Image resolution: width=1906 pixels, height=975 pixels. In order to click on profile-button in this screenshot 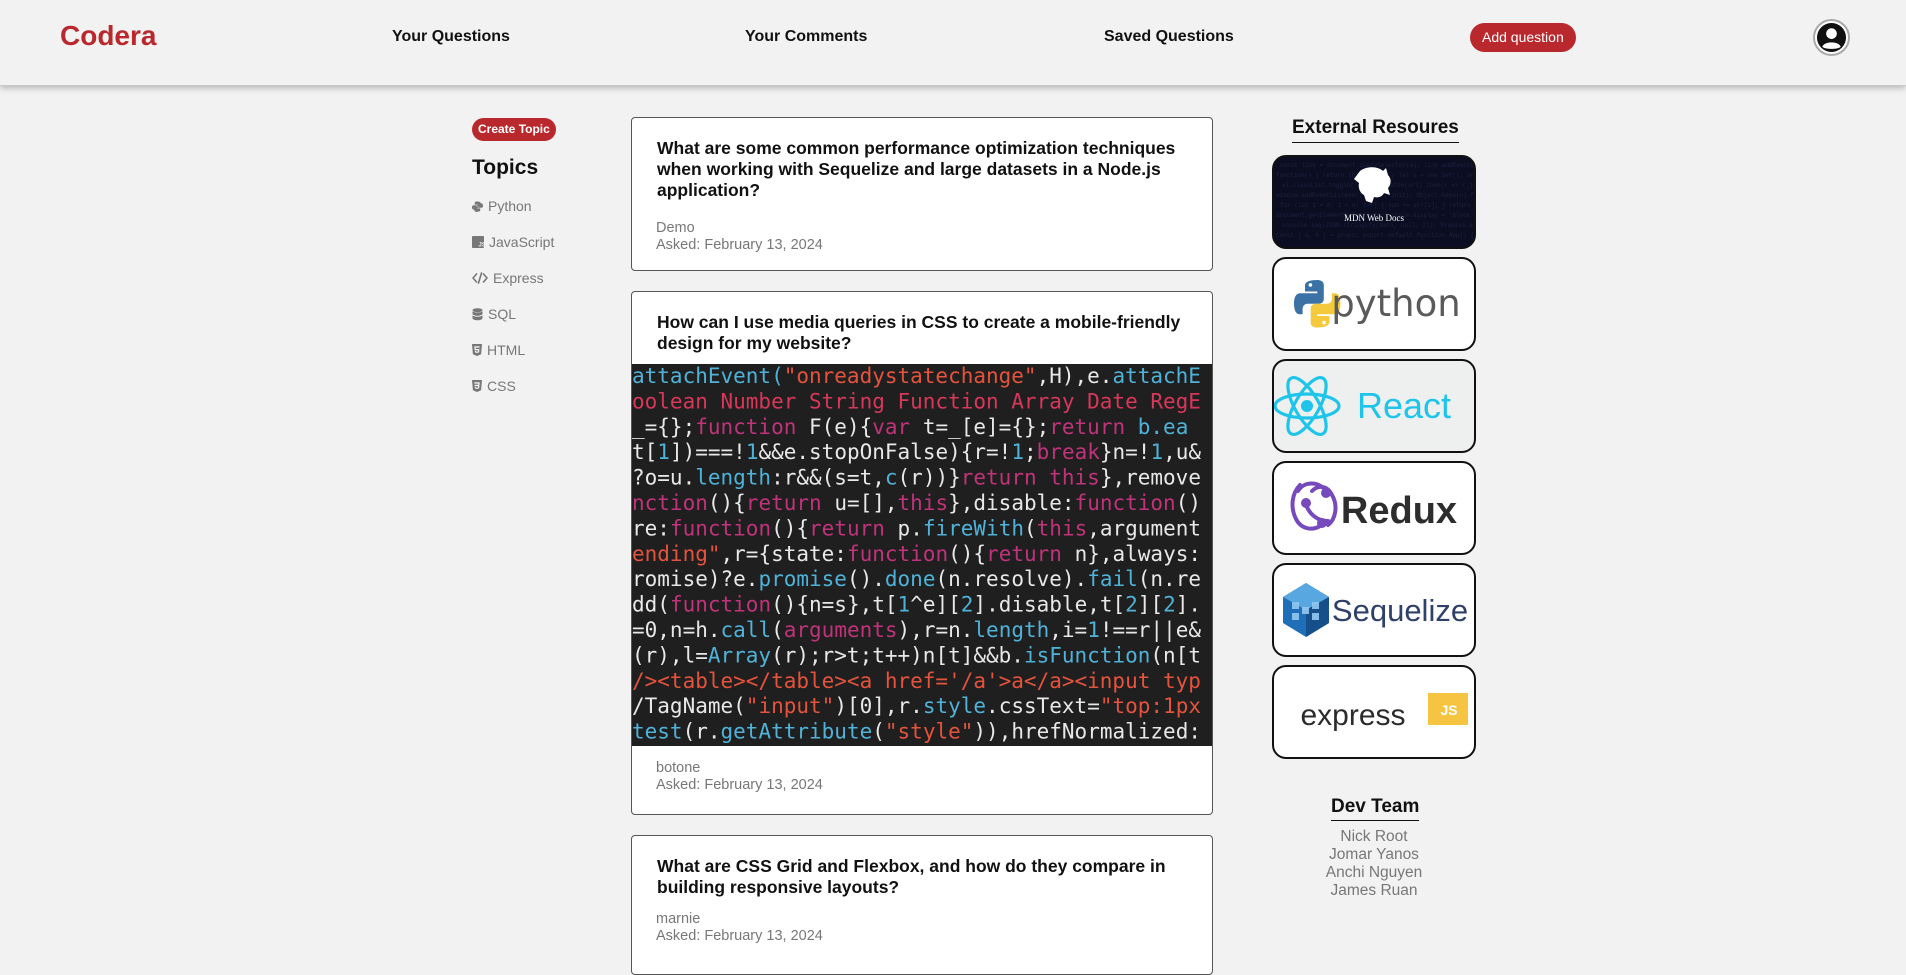, I will do `click(1831, 37)`.